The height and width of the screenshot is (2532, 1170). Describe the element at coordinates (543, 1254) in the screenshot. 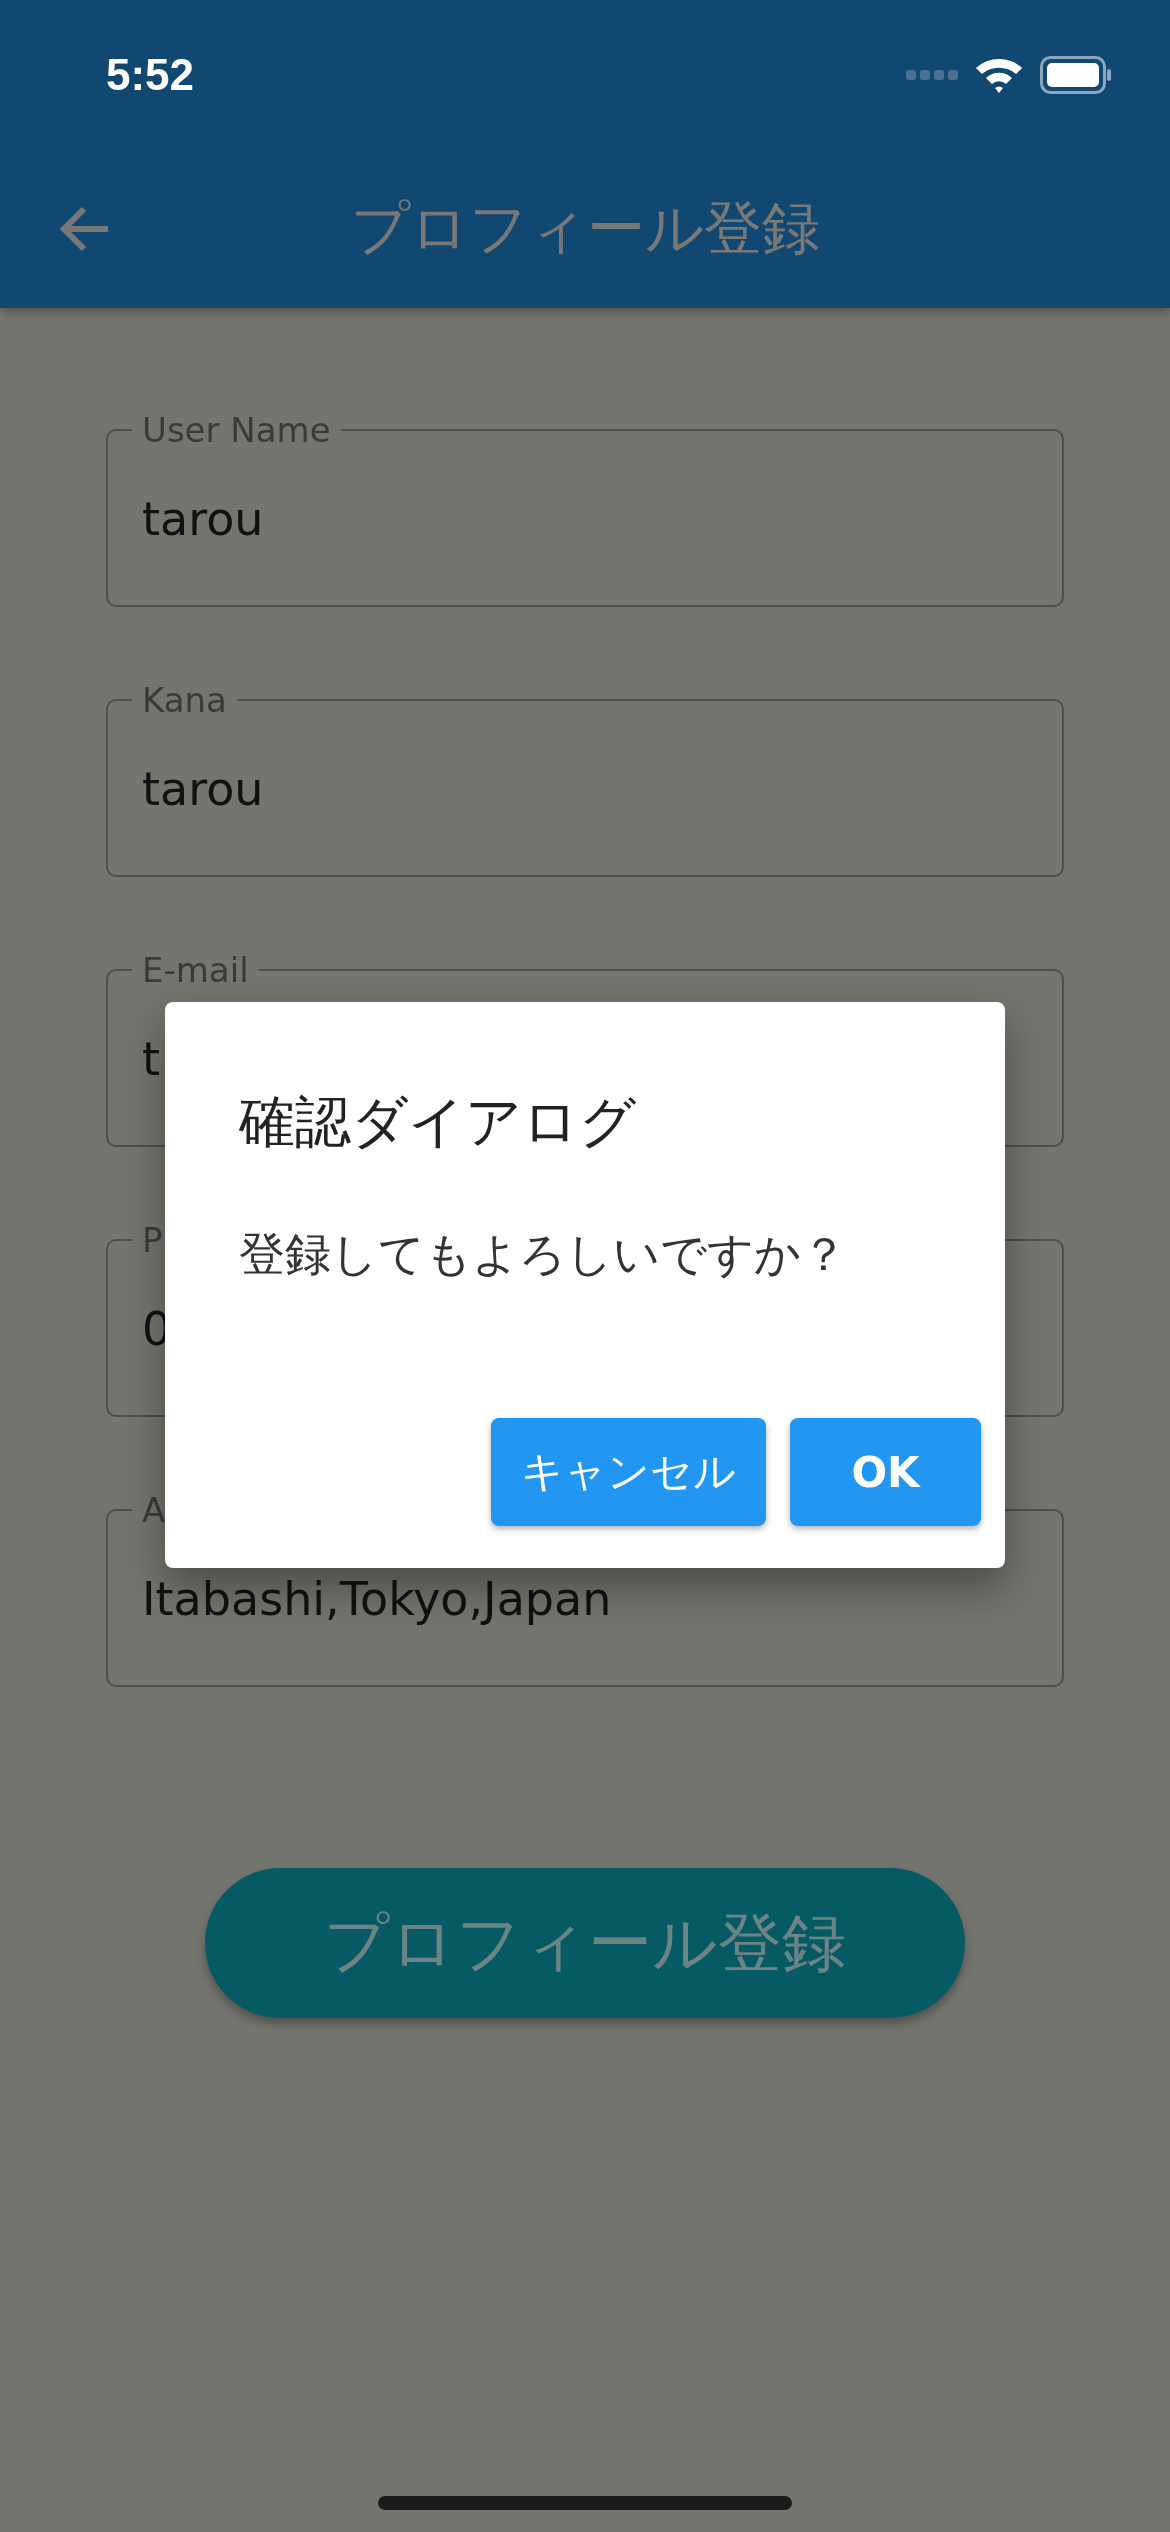

I see `dialog-message: 登録してもよろしいですか？` at that location.